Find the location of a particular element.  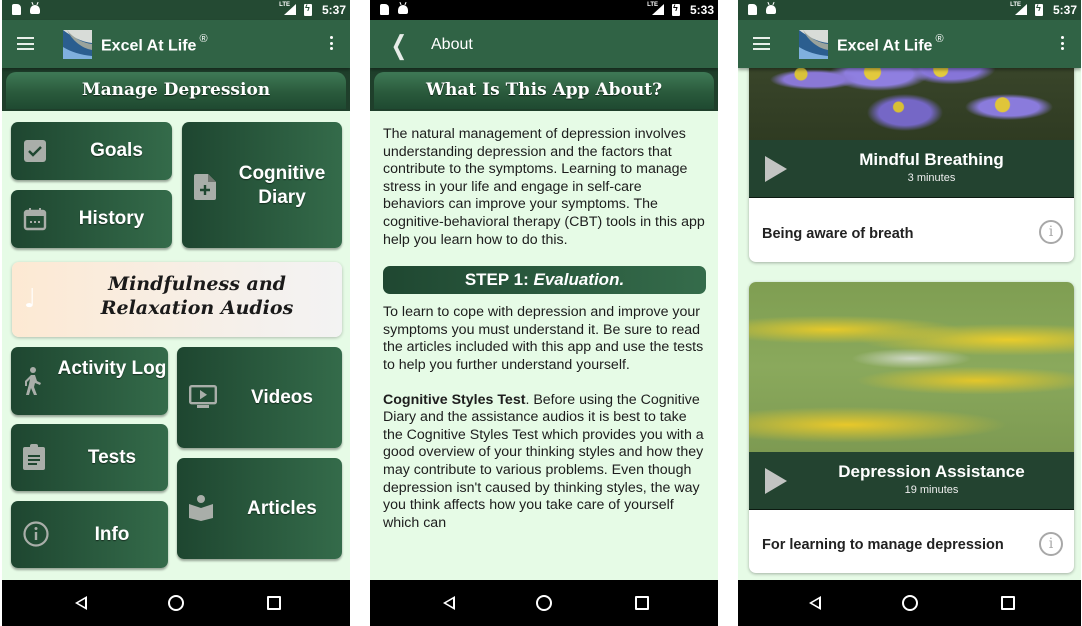

clipboard-icon is located at coordinates (34, 457).